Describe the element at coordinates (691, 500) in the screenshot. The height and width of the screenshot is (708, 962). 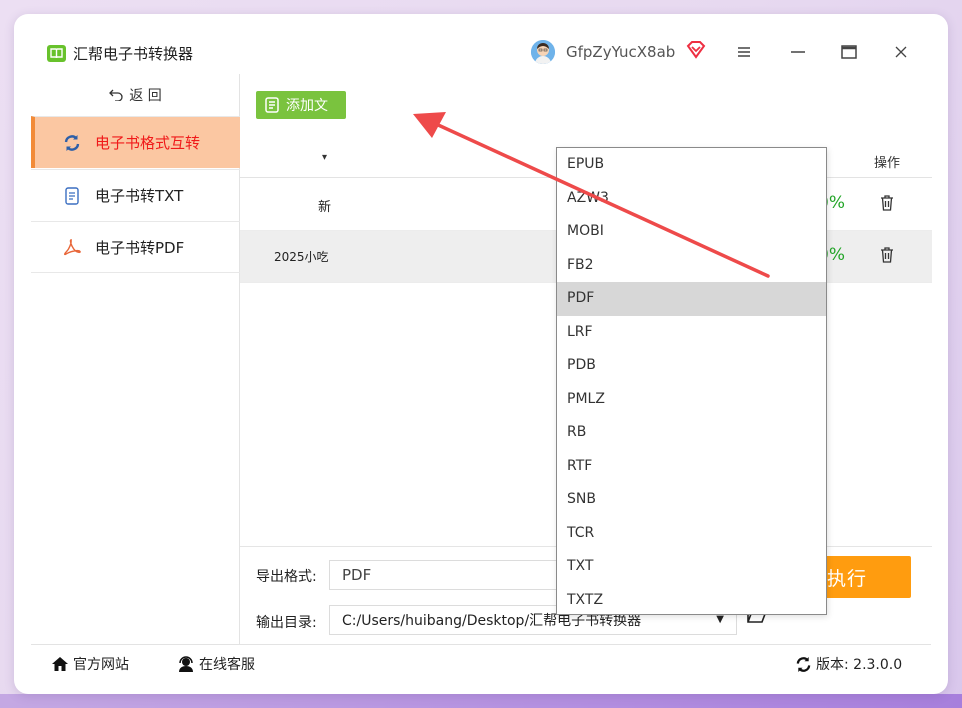
I see `dropdown-option-snb: SNB` at that location.